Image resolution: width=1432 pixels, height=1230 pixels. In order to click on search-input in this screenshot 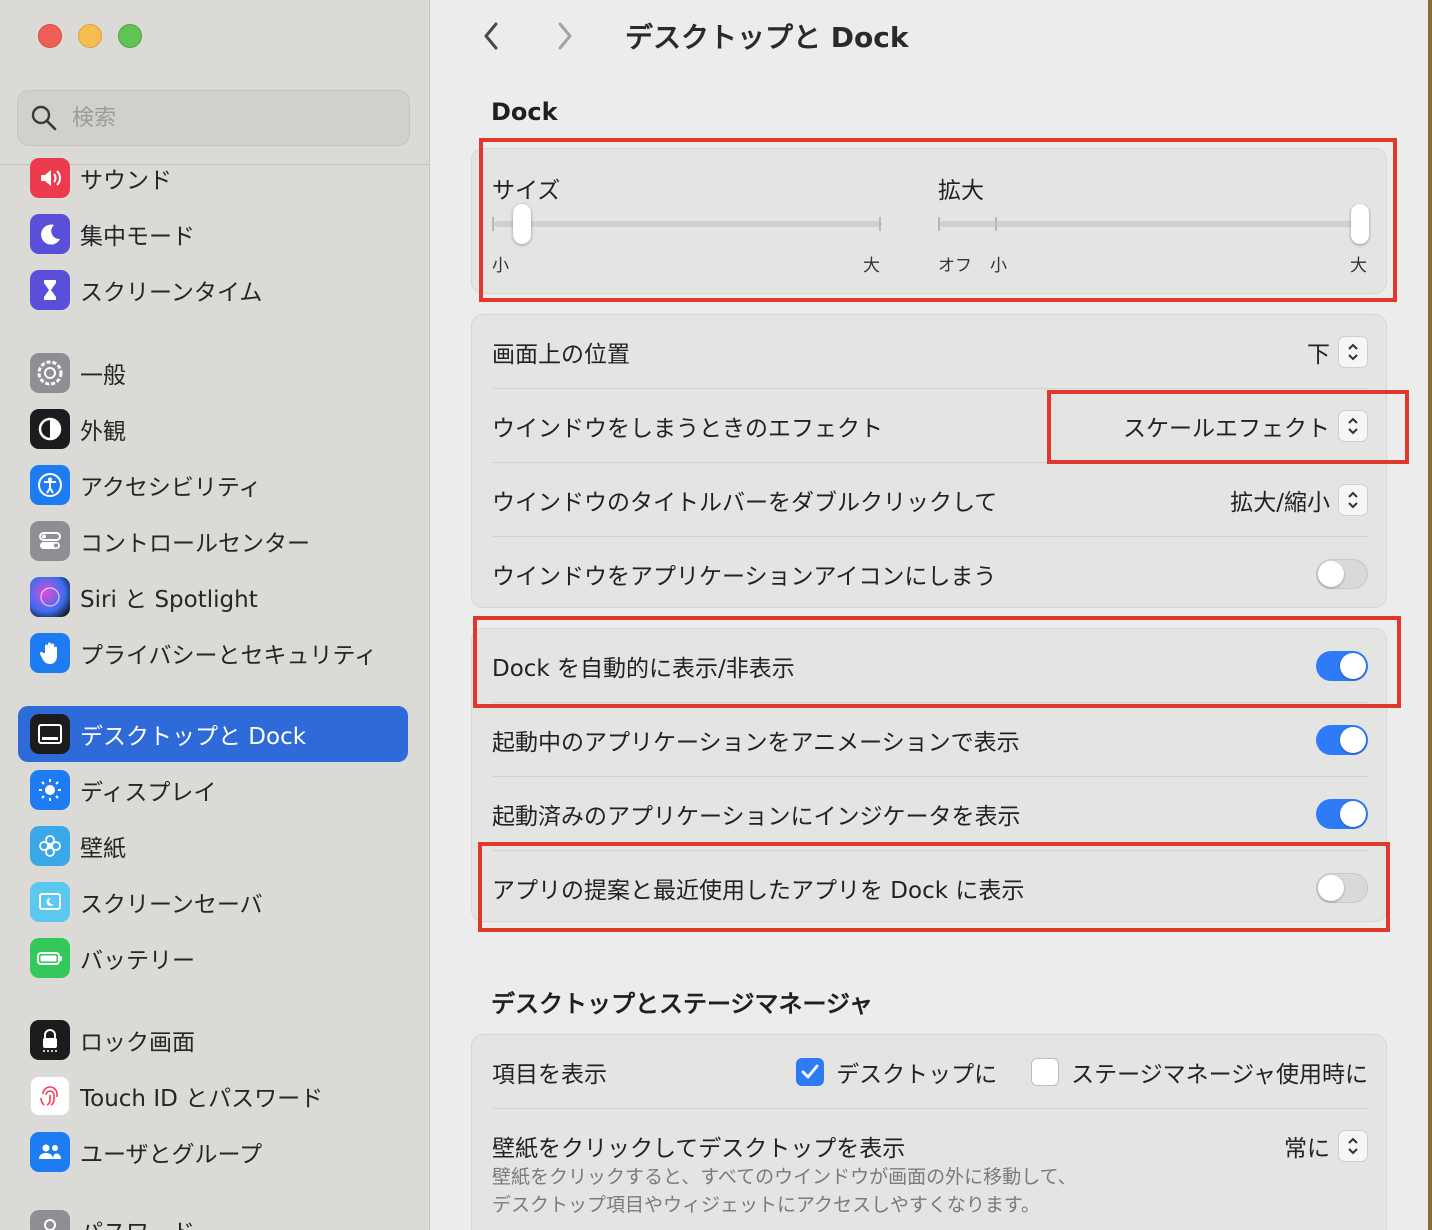, I will do `click(222, 118)`.